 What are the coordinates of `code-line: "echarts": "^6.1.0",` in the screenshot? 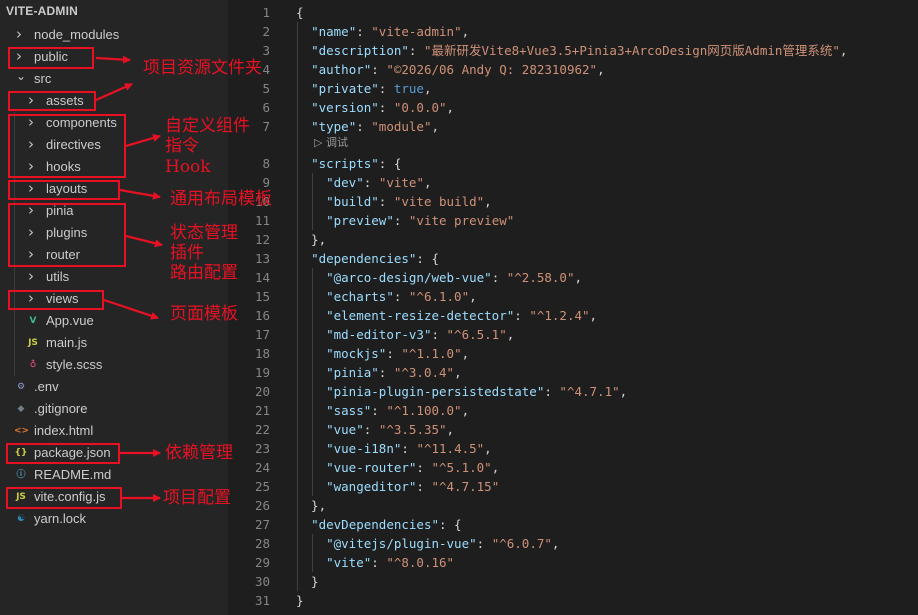 It's located at (386, 296).